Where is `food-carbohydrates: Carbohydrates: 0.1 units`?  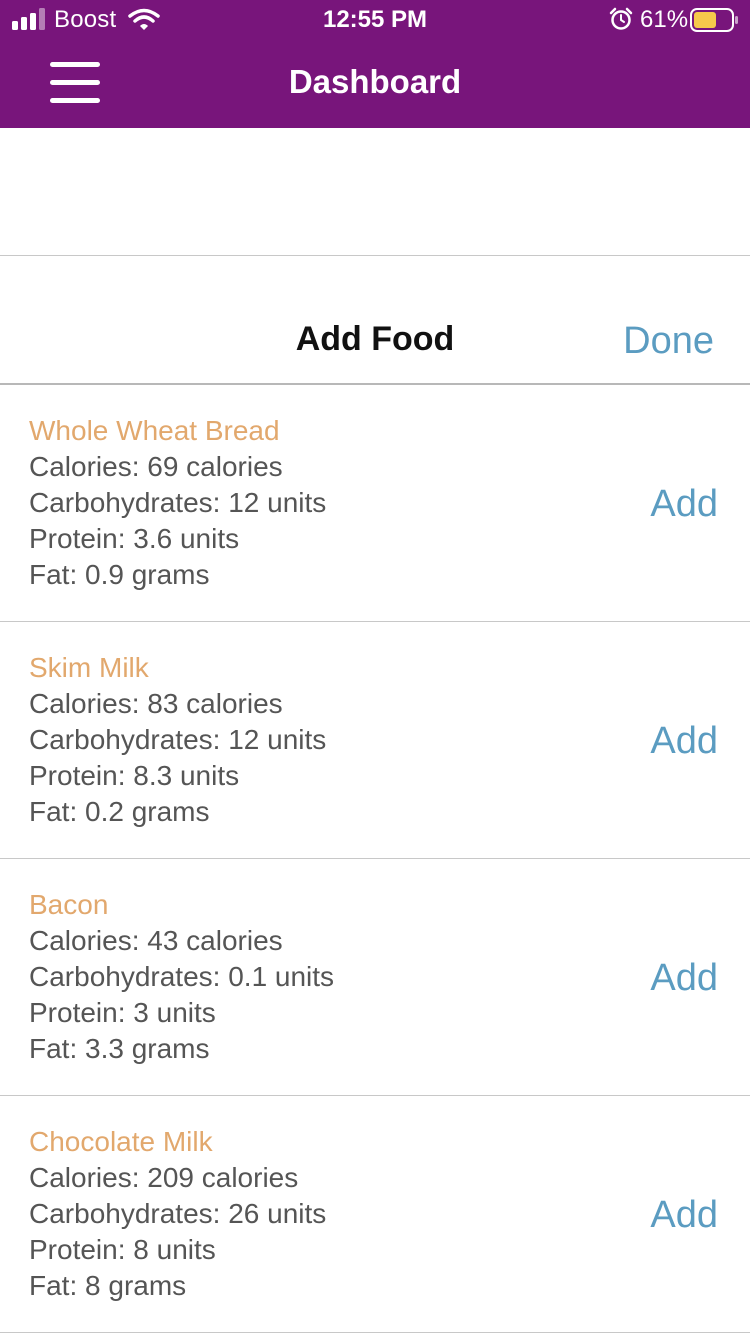 food-carbohydrates: Carbohydrates: 0.1 units is located at coordinates (182, 976).